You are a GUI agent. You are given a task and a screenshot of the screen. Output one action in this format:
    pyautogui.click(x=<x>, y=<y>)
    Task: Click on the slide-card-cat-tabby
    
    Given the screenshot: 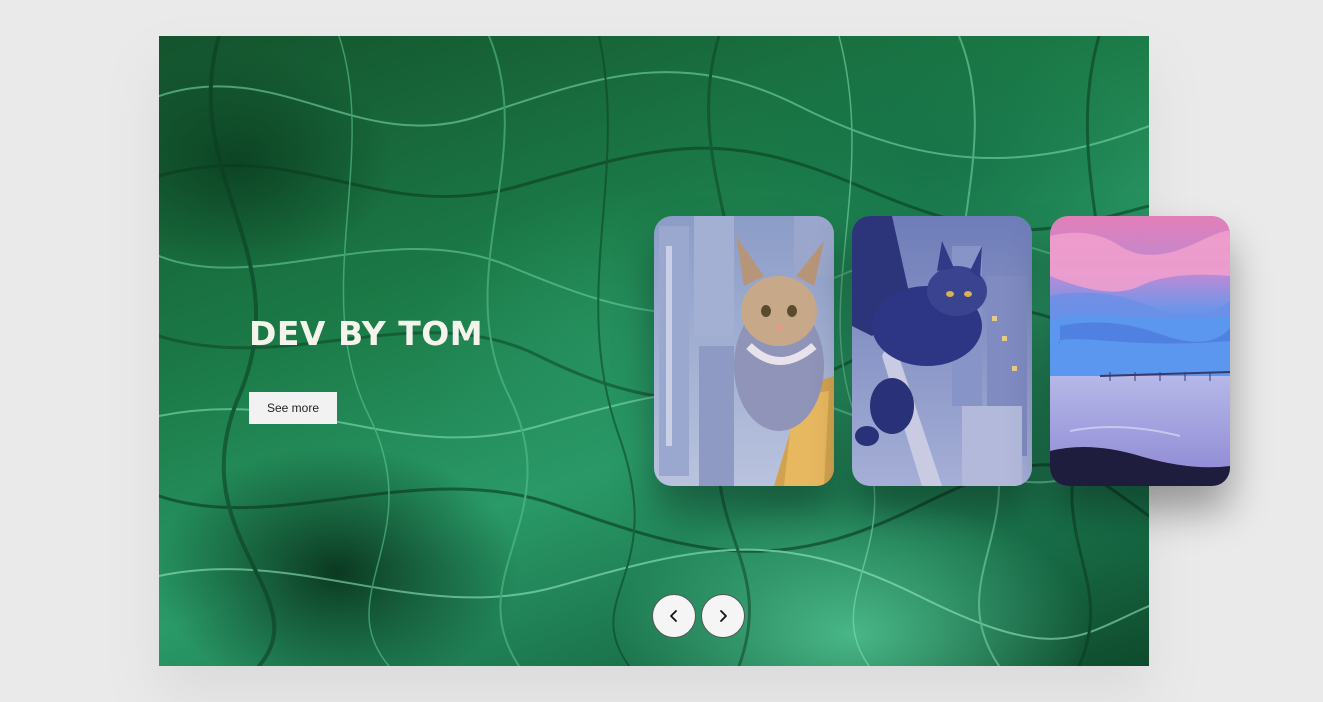 What is the action you would take?
    pyautogui.click(x=744, y=351)
    